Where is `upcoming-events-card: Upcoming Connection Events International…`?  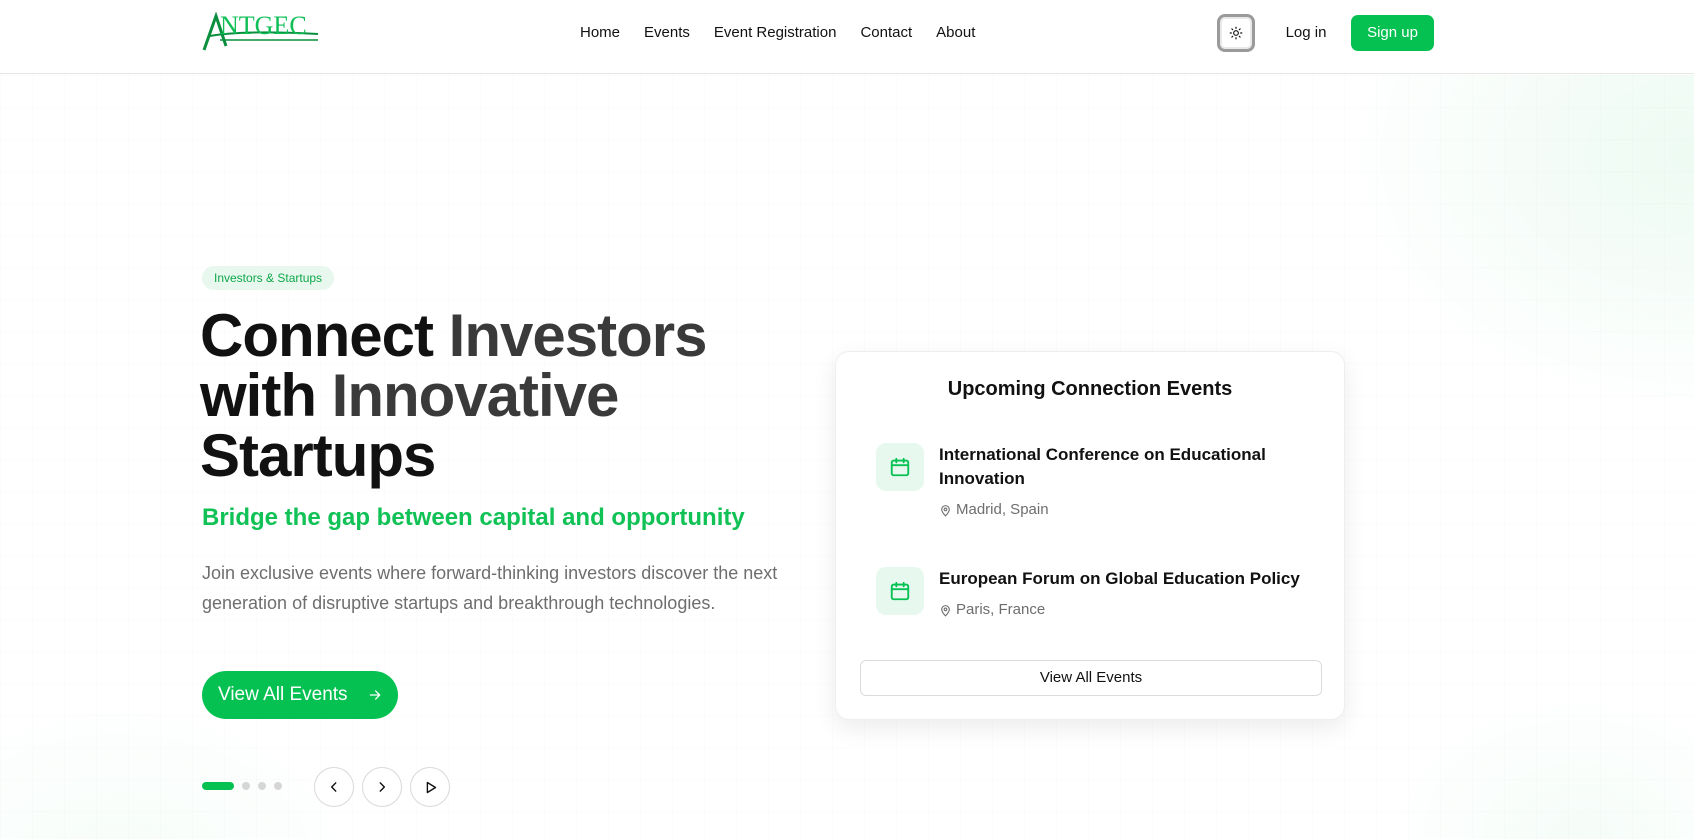 upcoming-events-card: Upcoming Connection Events International… is located at coordinates (1090, 535).